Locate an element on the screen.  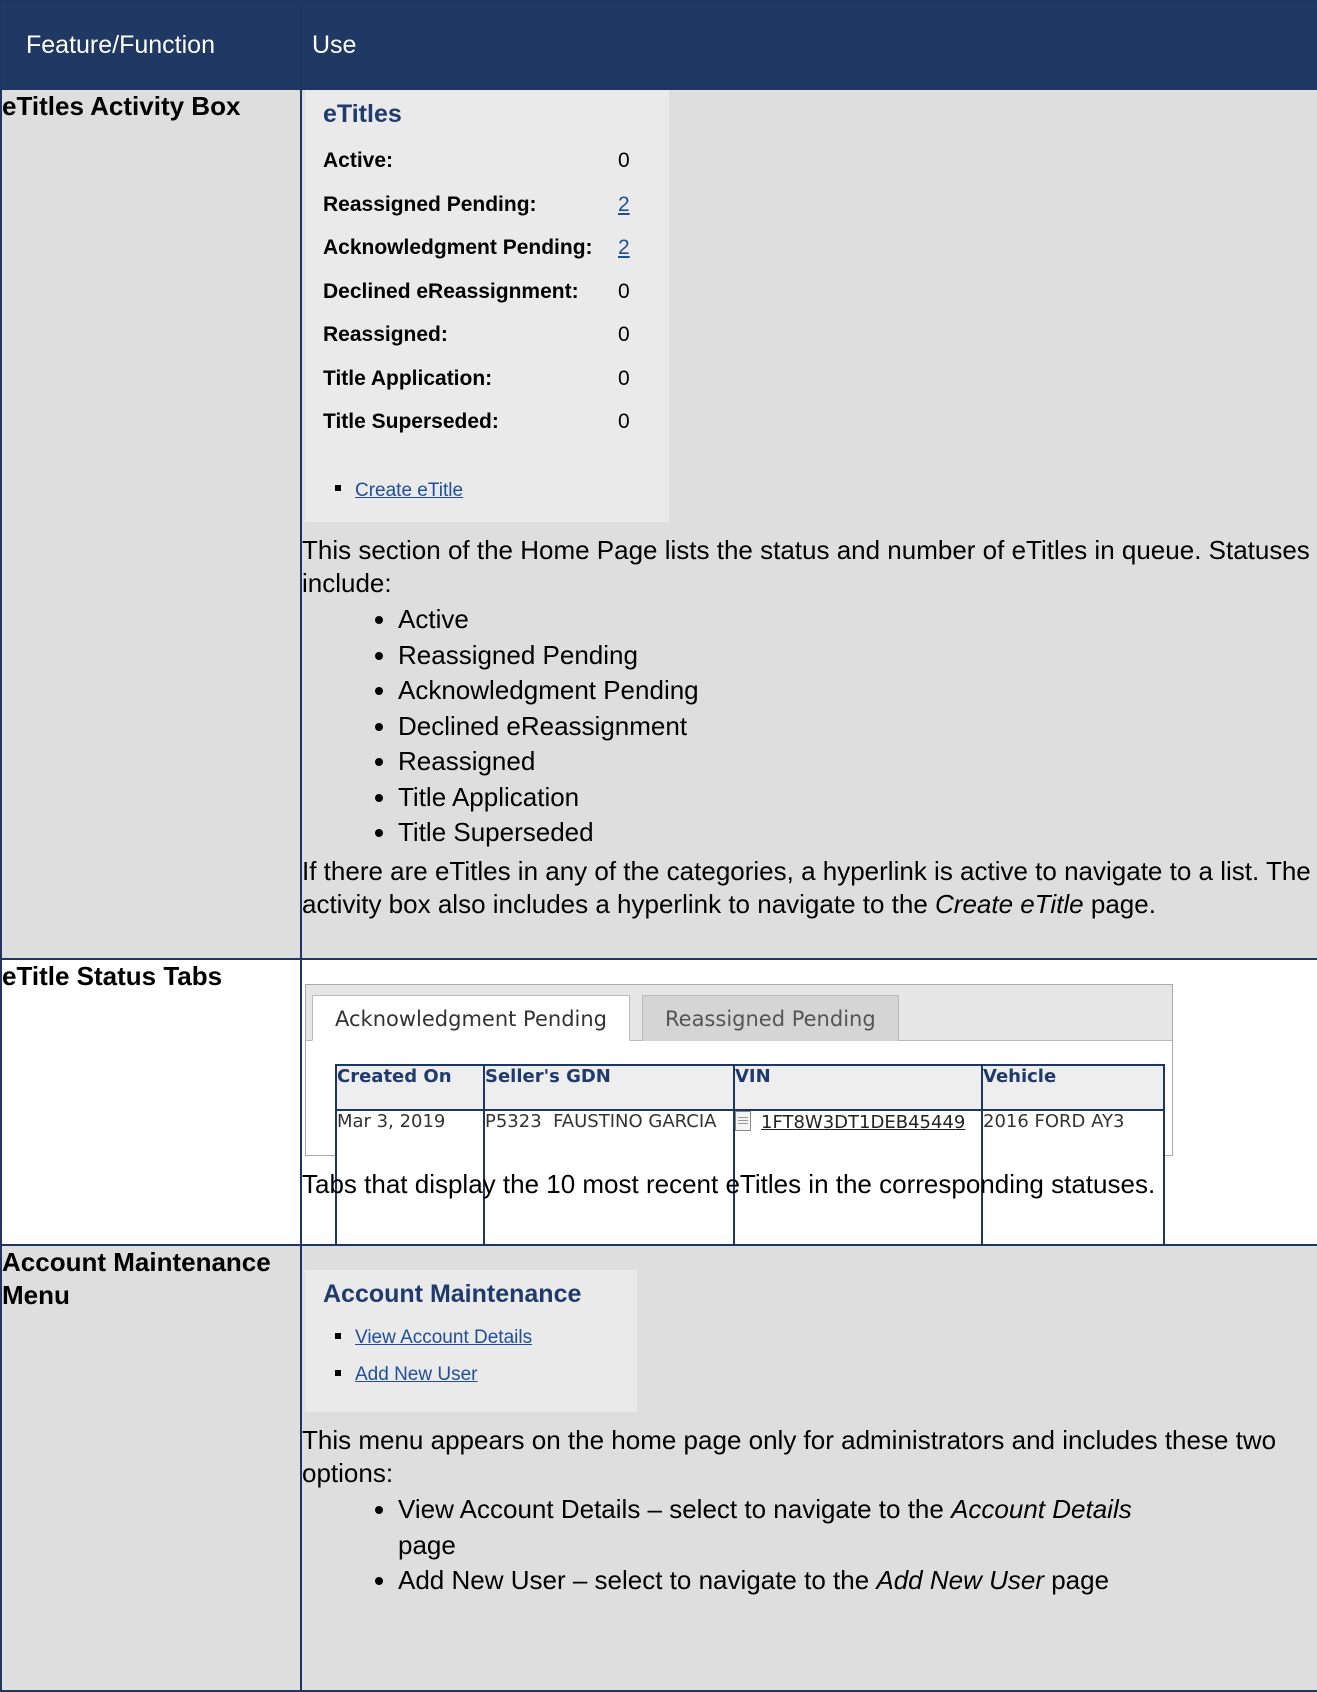
etitles-box-title: eTitles is located at coordinates (362, 114).